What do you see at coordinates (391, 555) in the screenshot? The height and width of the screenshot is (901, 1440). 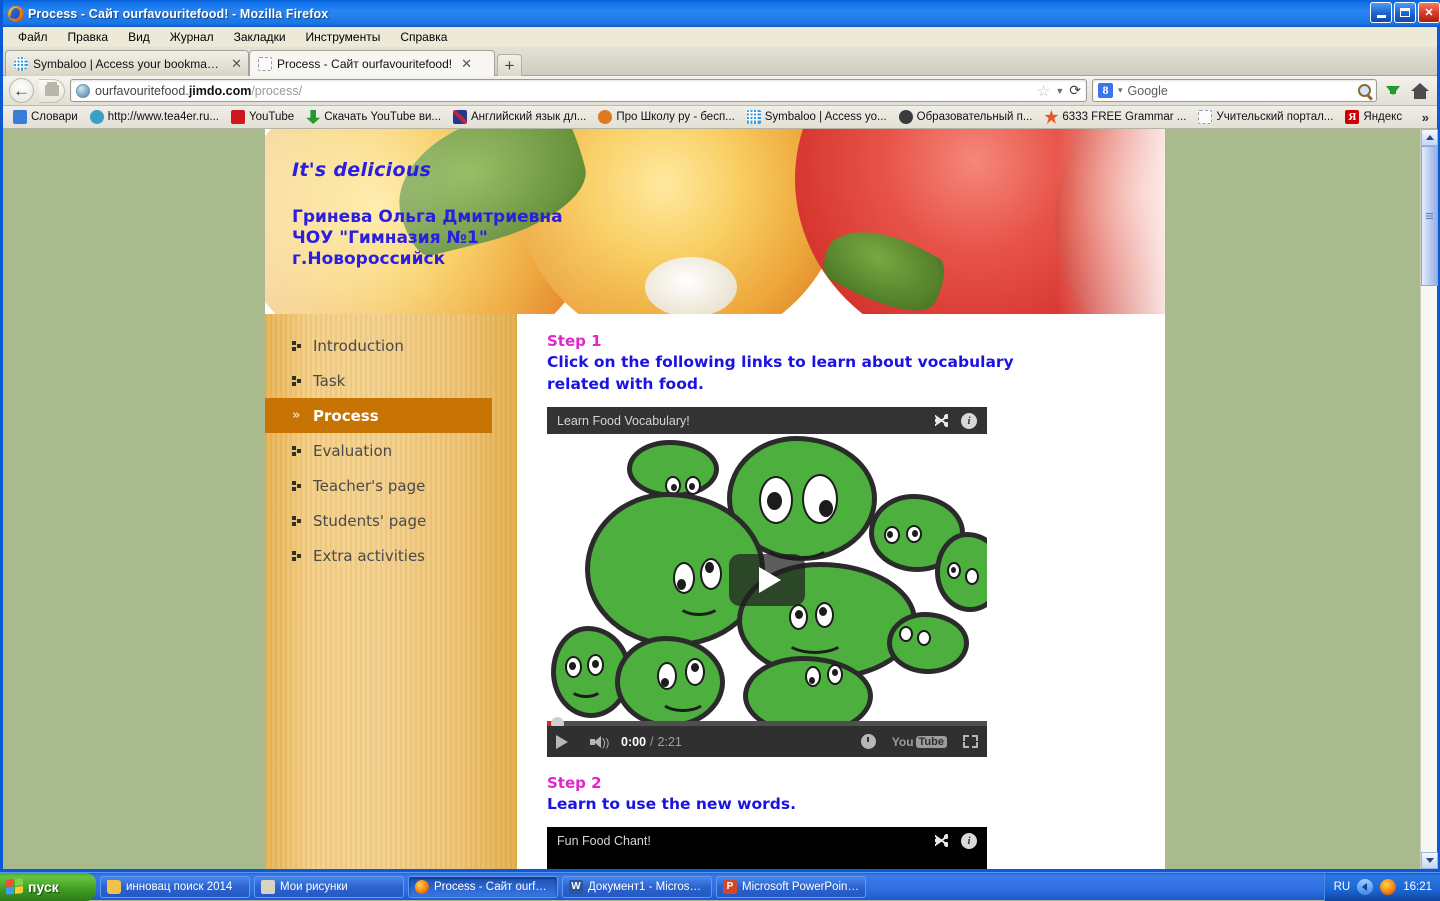 I see `sidebar-item-extra-activities: Extra activities` at bounding box center [391, 555].